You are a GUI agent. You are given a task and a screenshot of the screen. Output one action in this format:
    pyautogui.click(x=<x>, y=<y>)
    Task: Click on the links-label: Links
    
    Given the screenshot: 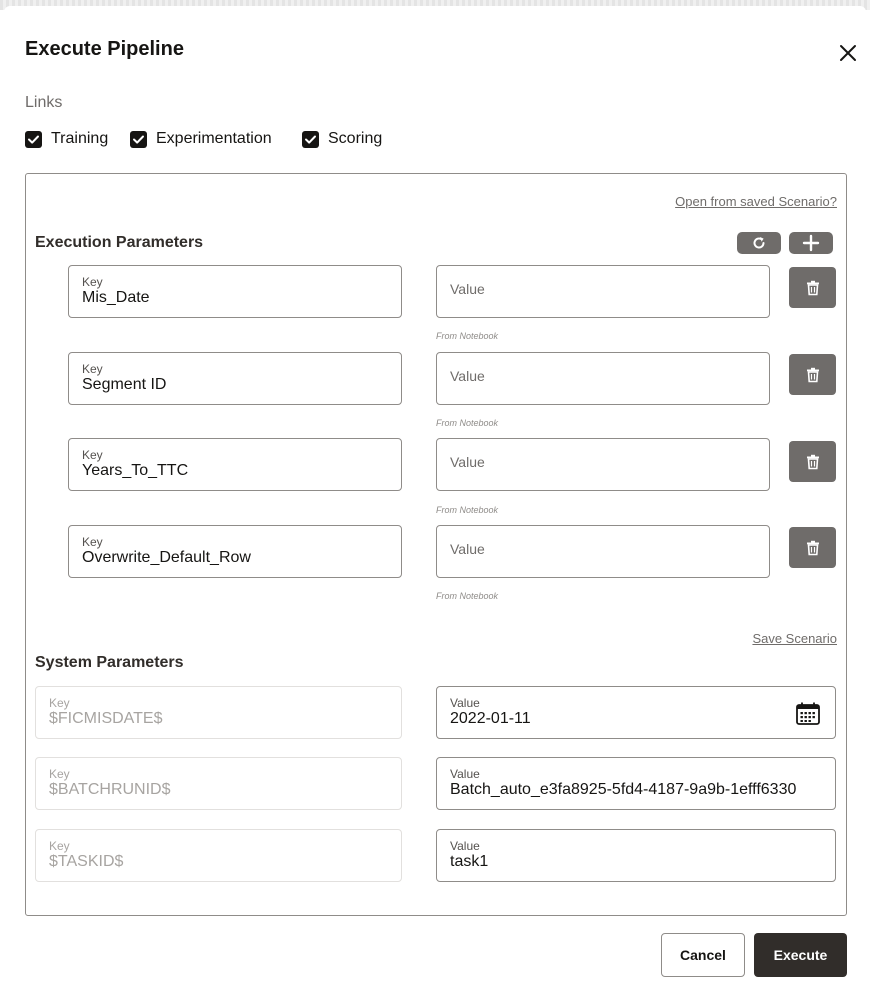 What is the action you would take?
    pyautogui.click(x=44, y=102)
    